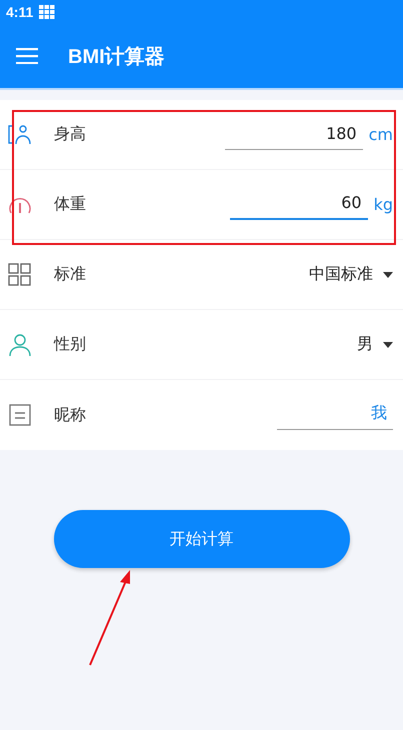 This screenshot has width=403, height=730. What do you see at coordinates (299, 204) in the screenshot?
I see `number-input-field: 60` at bounding box center [299, 204].